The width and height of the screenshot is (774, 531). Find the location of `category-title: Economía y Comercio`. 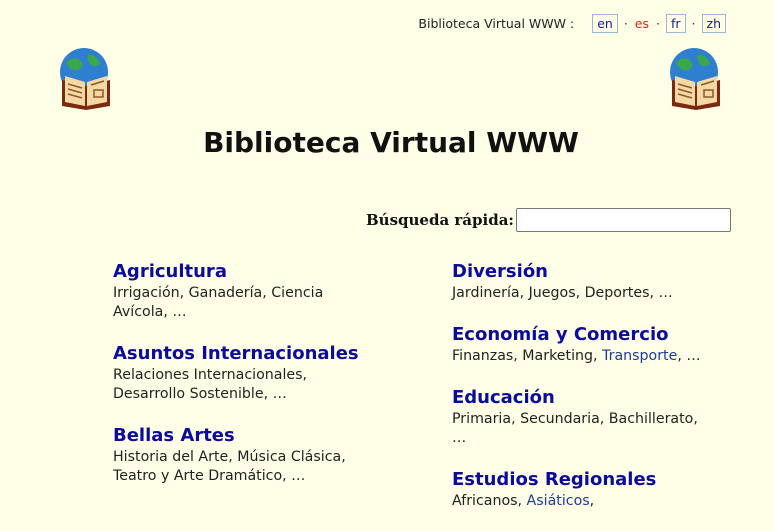

category-title: Economía y Comercio is located at coordinates (612, 335).